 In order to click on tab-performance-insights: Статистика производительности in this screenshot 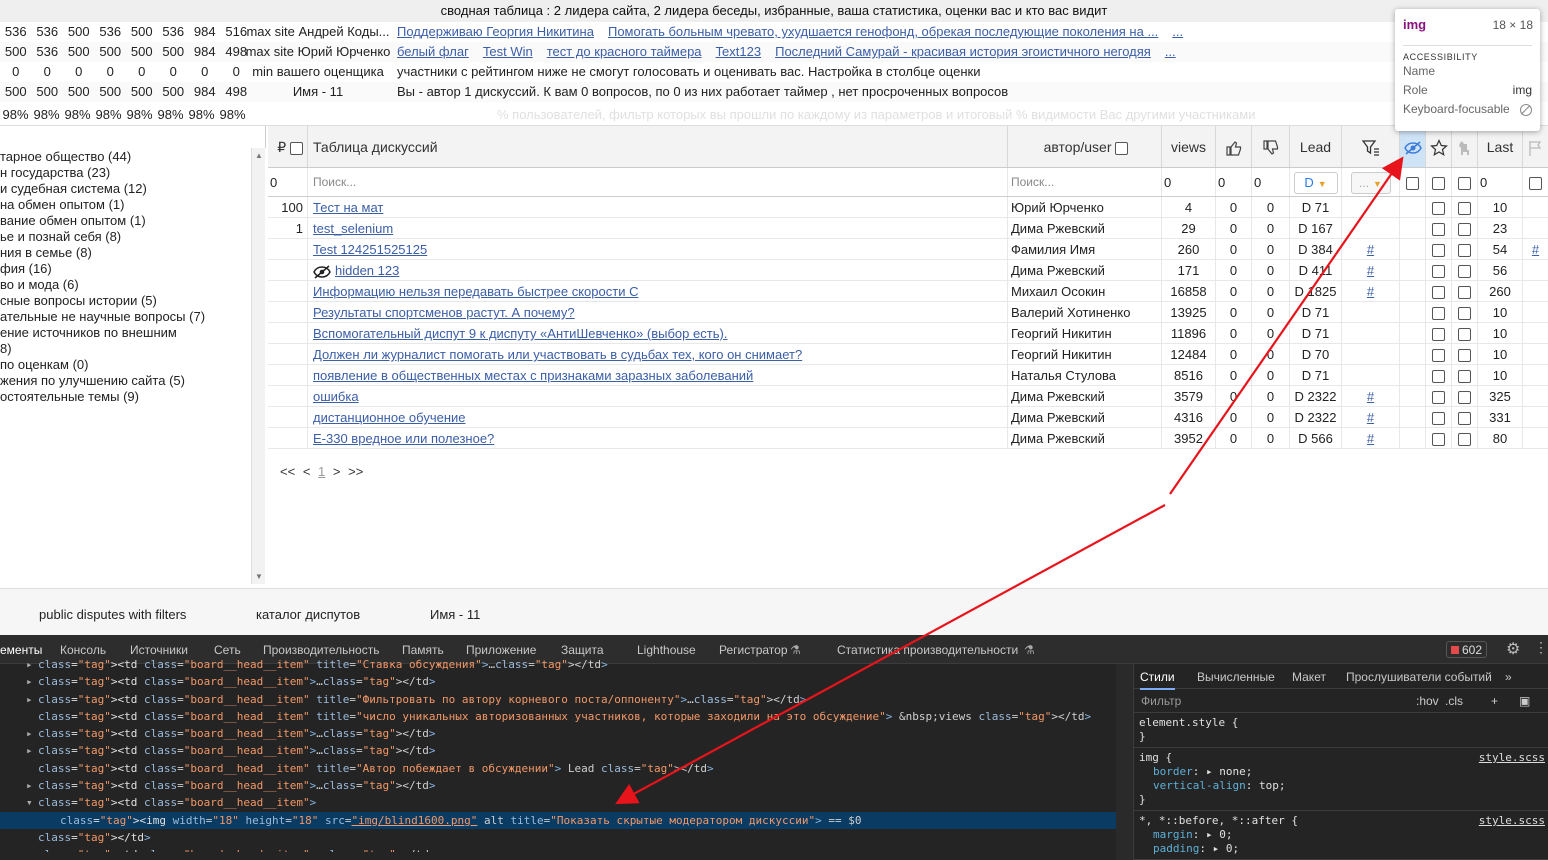, I will do `click(927, 650)`.